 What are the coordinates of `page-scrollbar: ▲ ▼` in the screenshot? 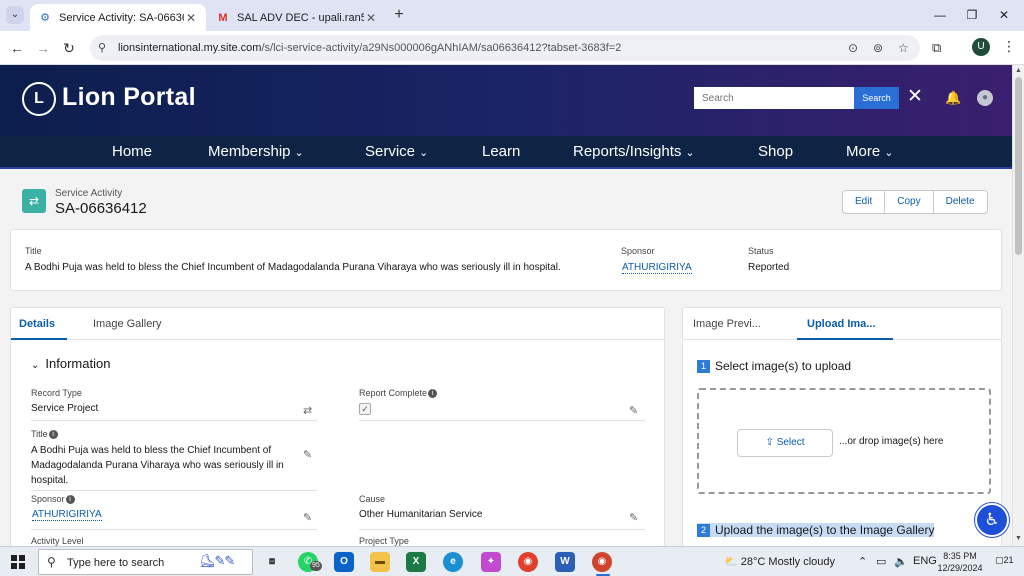 It's located at (1018, 305).